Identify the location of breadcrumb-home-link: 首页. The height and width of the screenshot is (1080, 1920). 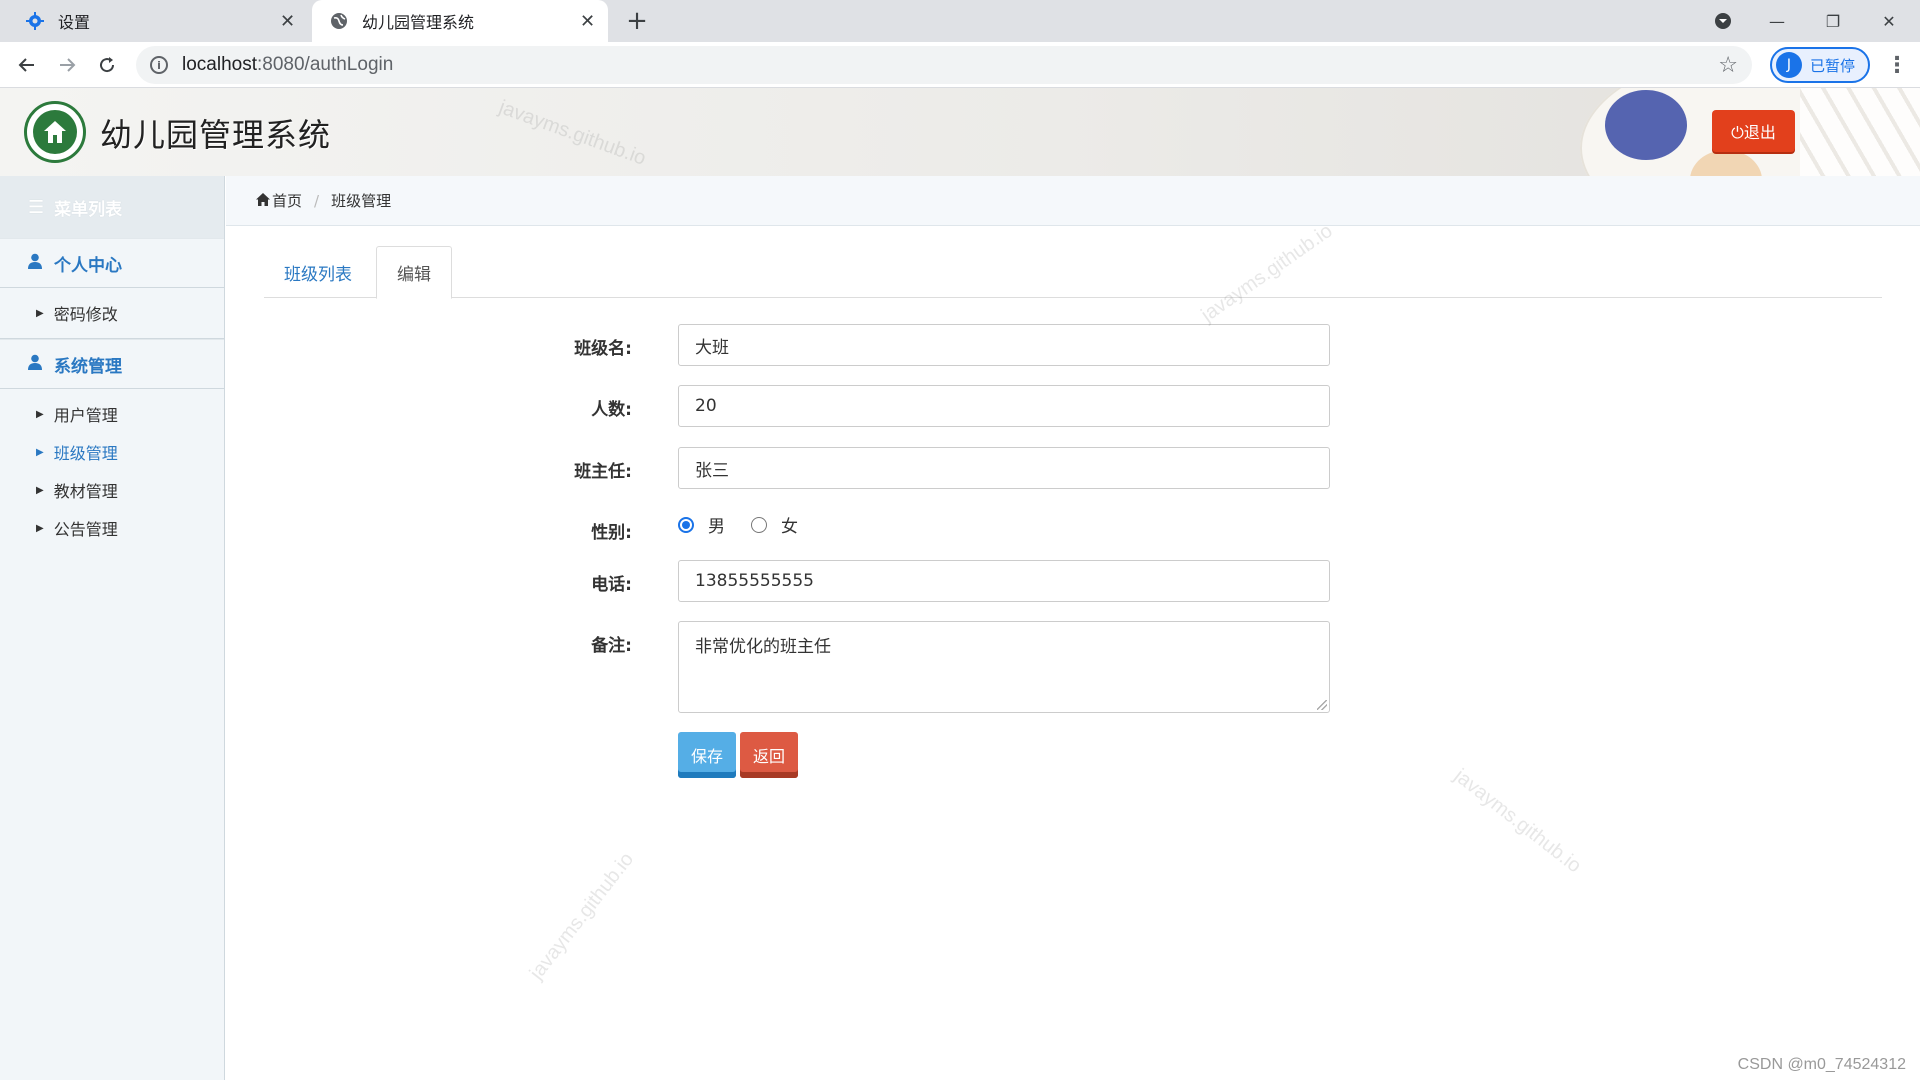
(287, 200).